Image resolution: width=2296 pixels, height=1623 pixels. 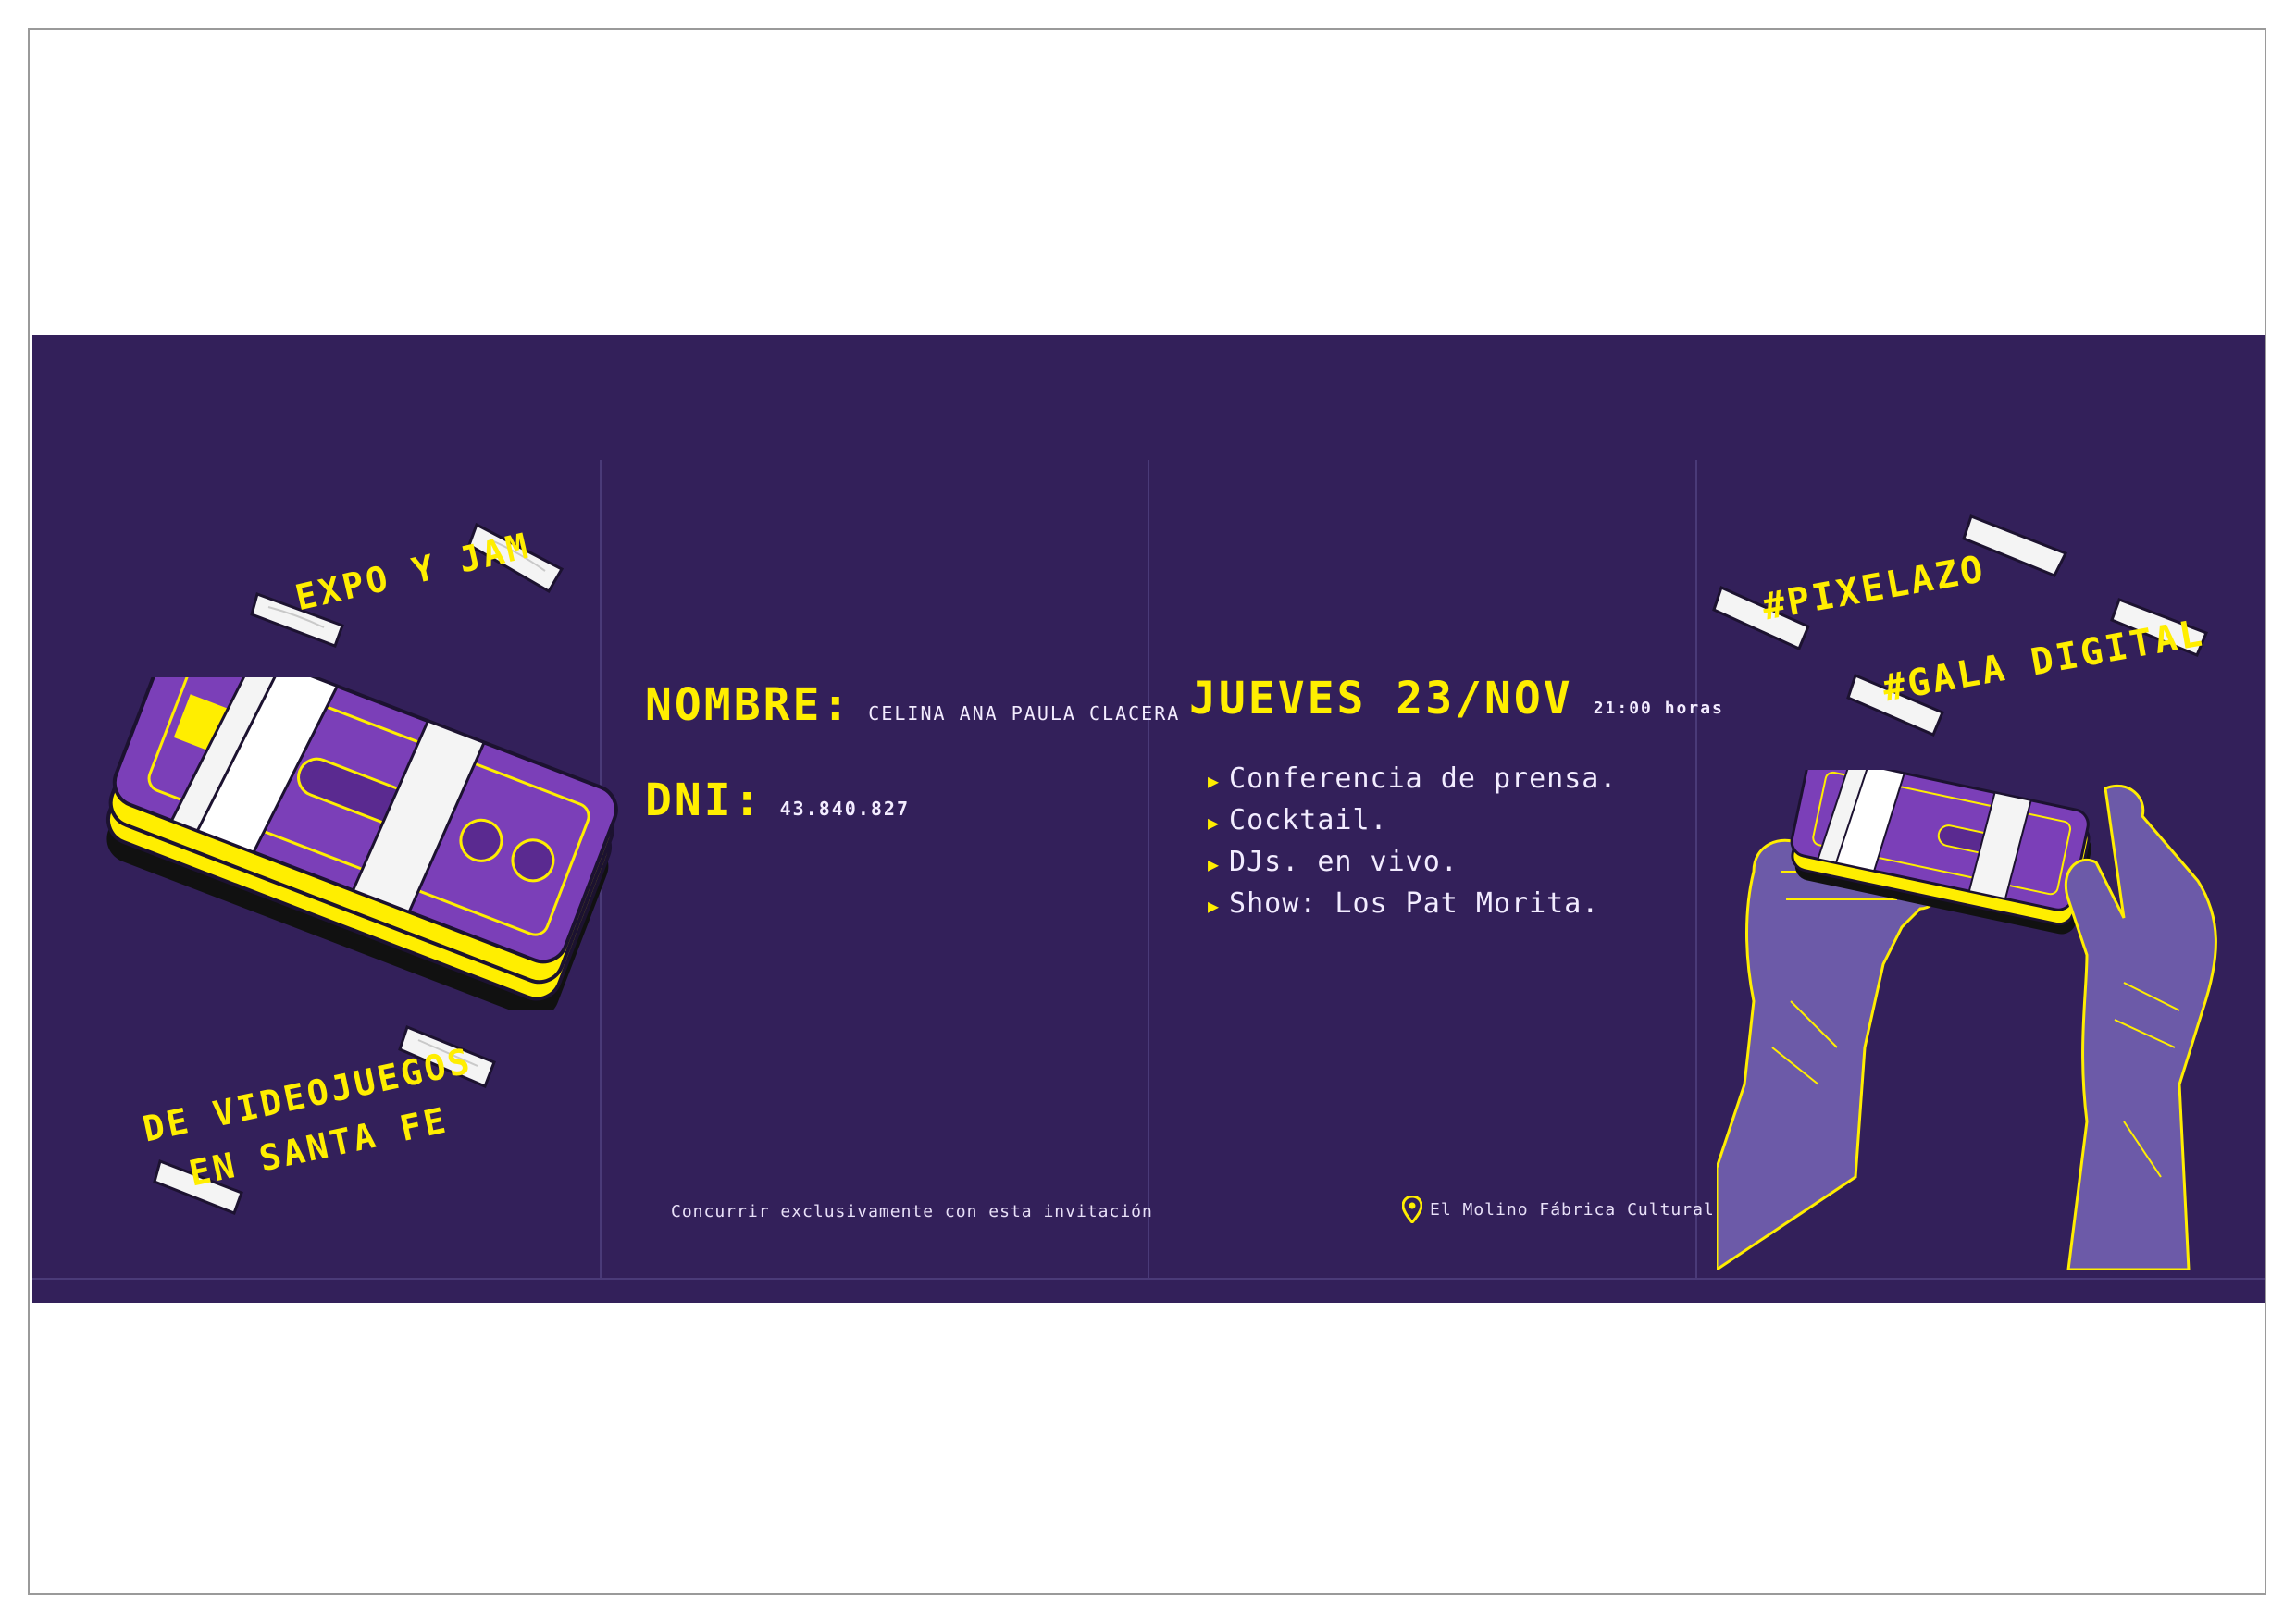 What do you see at coordinates (362, 843) in the screenshot?
I see `controller-icon` at bounding box center [362, 843].